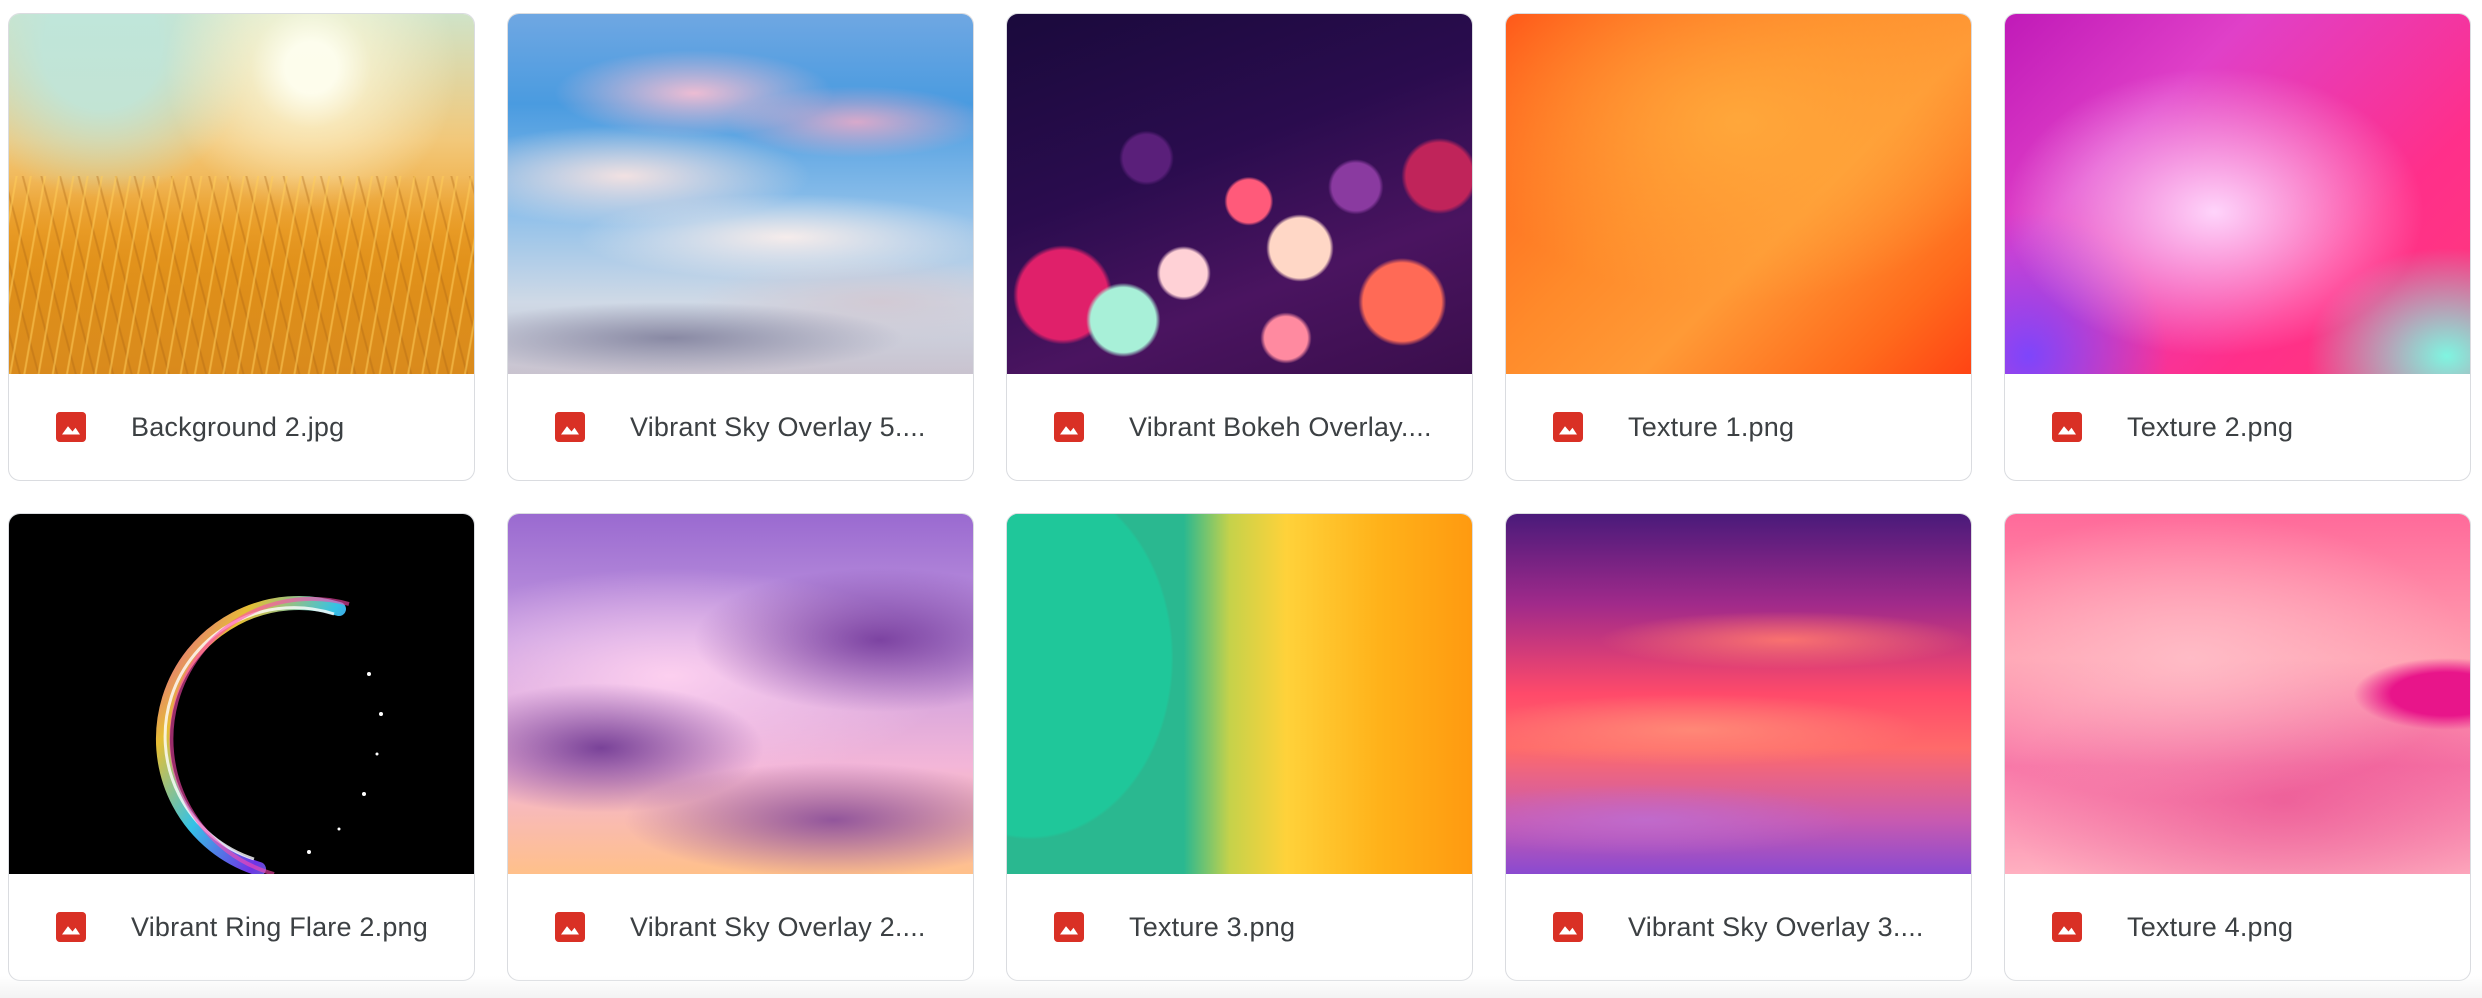 The width and height of the screenshot is (2482, 998). I want to click on file-card-texture-3: Texture 3.png, so click(1239, 747).